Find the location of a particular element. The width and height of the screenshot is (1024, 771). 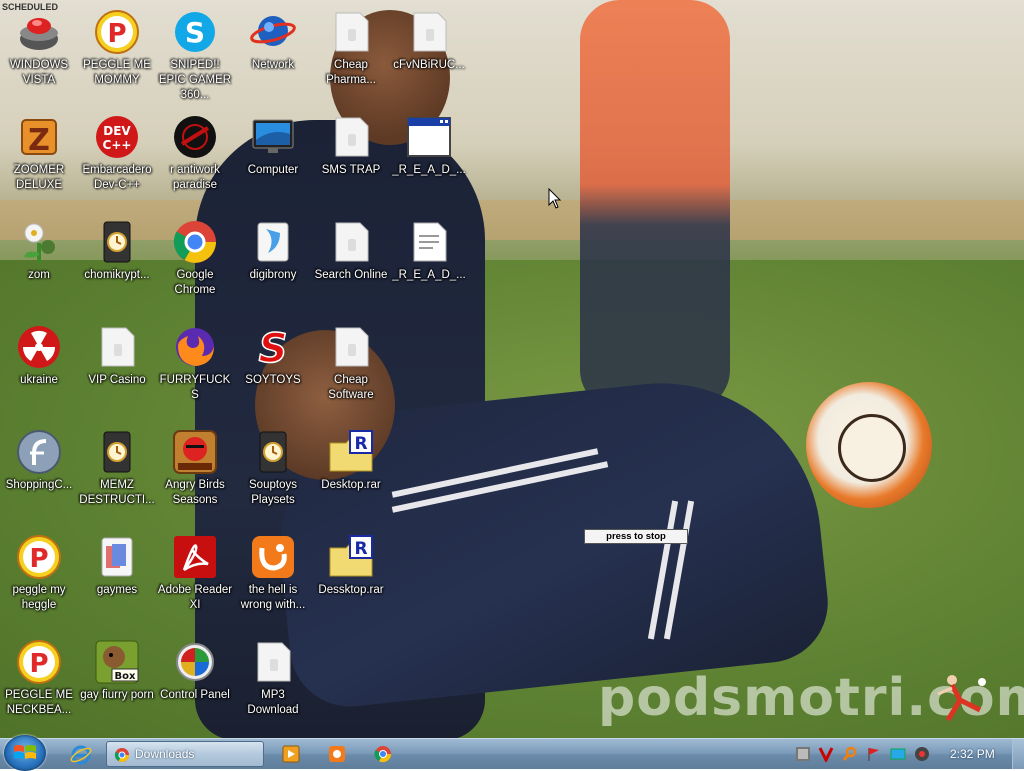

dev-cpp-icon: DEV C++ is located at coordinates (117, 137).